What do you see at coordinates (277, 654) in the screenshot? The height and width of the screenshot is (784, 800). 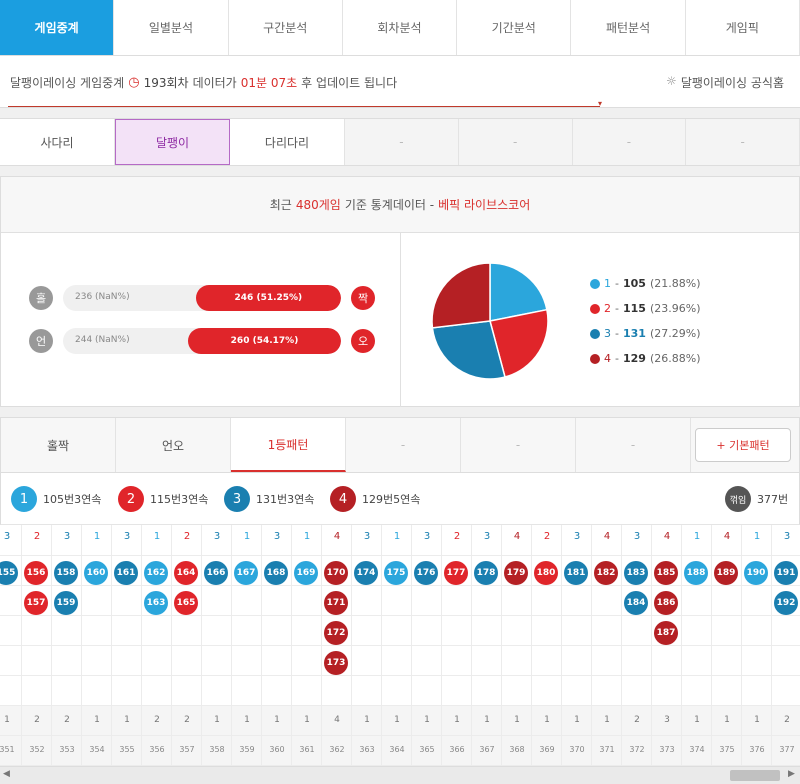 I see `pattern-column: 3 168 1 360` at bounding box center [277, 654].